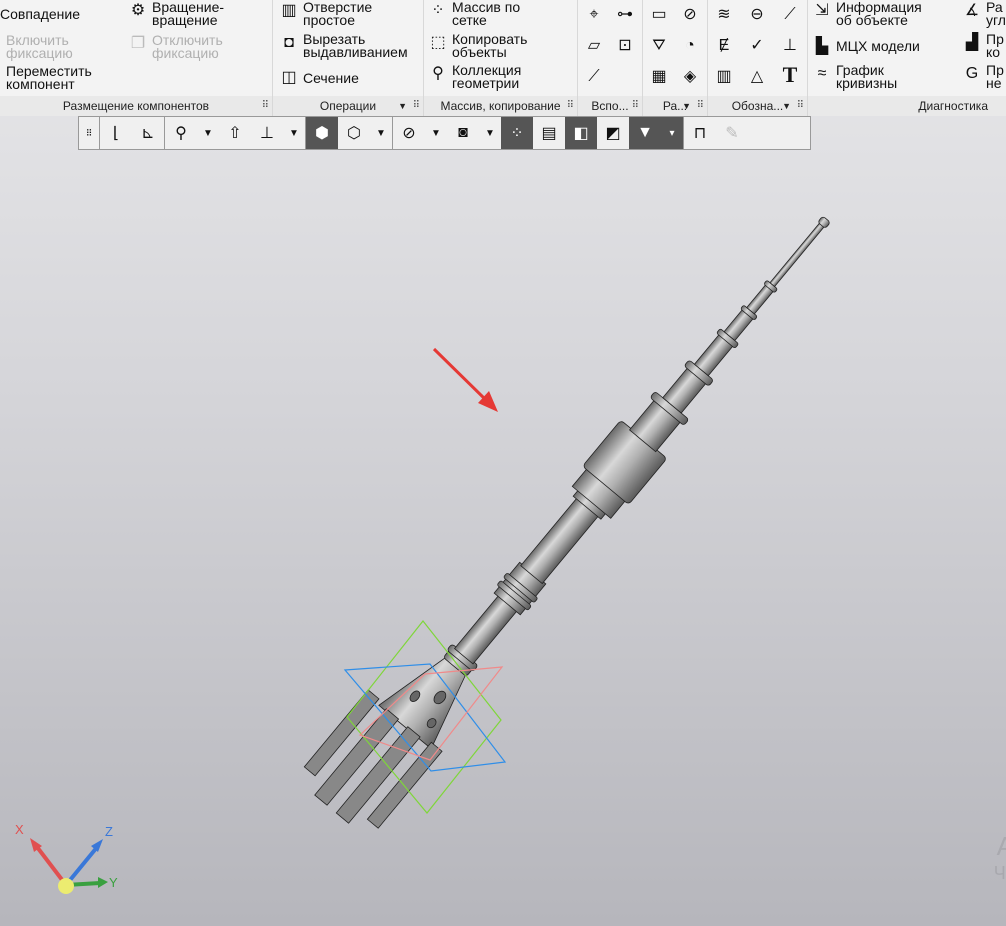  I want to click on radius-icon: ◔, so click(690, 46).